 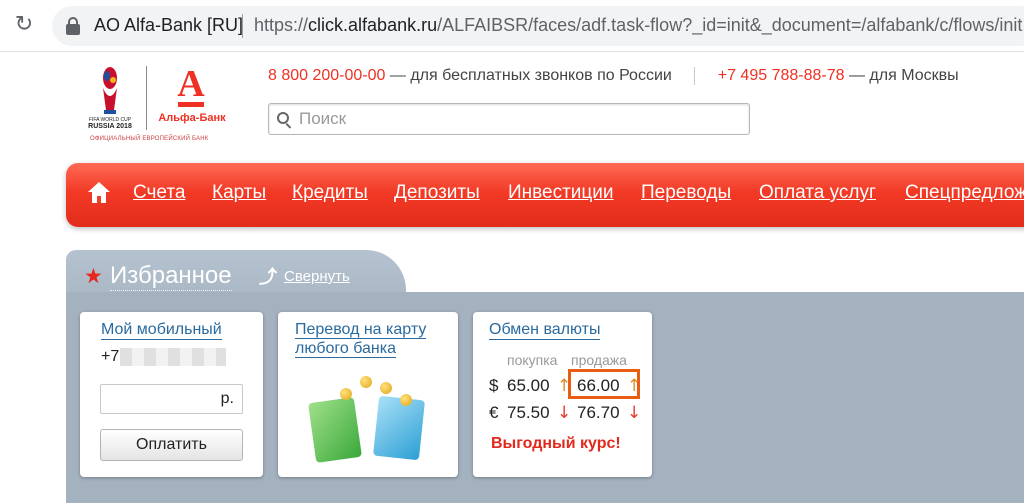 What do you see at coordinates (532, 360) in the screenshot?
I see `buy-column-header: покупка` at bounding box center [532, 360].